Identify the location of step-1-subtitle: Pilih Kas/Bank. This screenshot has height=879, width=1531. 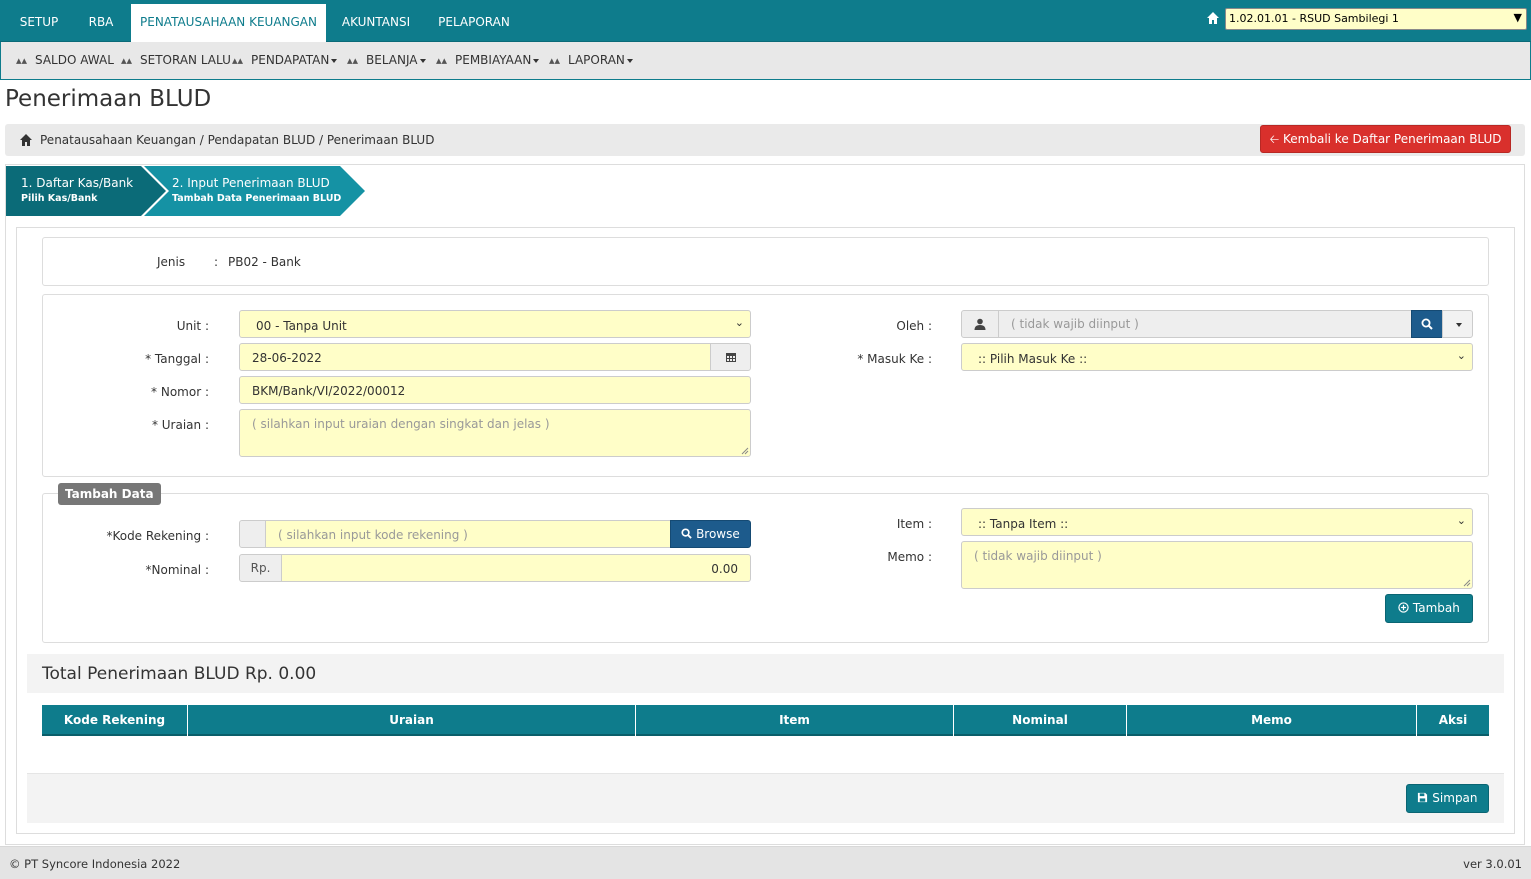
(59, 198).